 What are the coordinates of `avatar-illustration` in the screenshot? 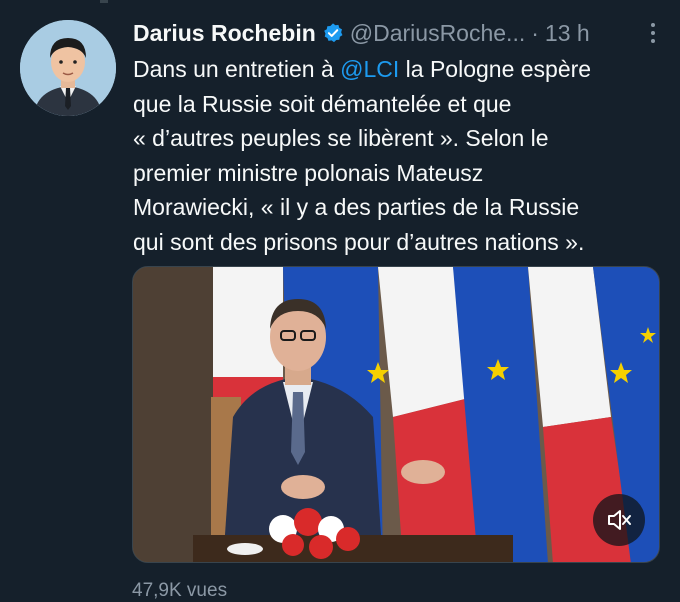 It's located at (68, 68).